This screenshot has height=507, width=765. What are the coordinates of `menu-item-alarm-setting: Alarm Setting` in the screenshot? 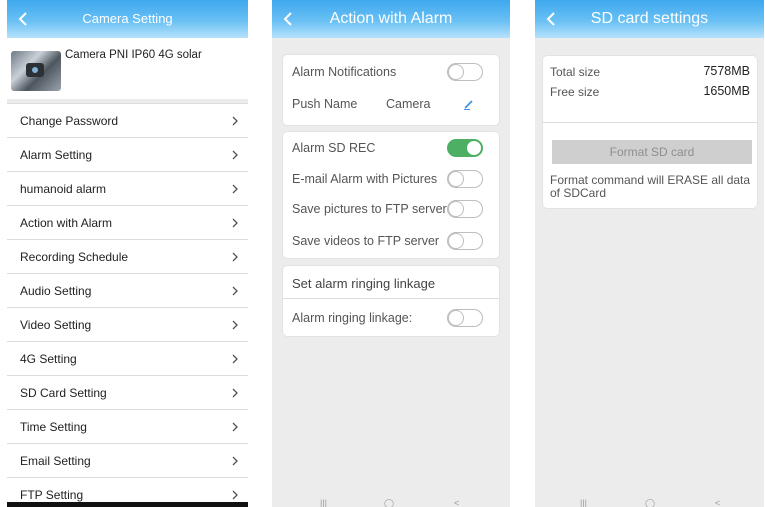 It's located at (127, 155).